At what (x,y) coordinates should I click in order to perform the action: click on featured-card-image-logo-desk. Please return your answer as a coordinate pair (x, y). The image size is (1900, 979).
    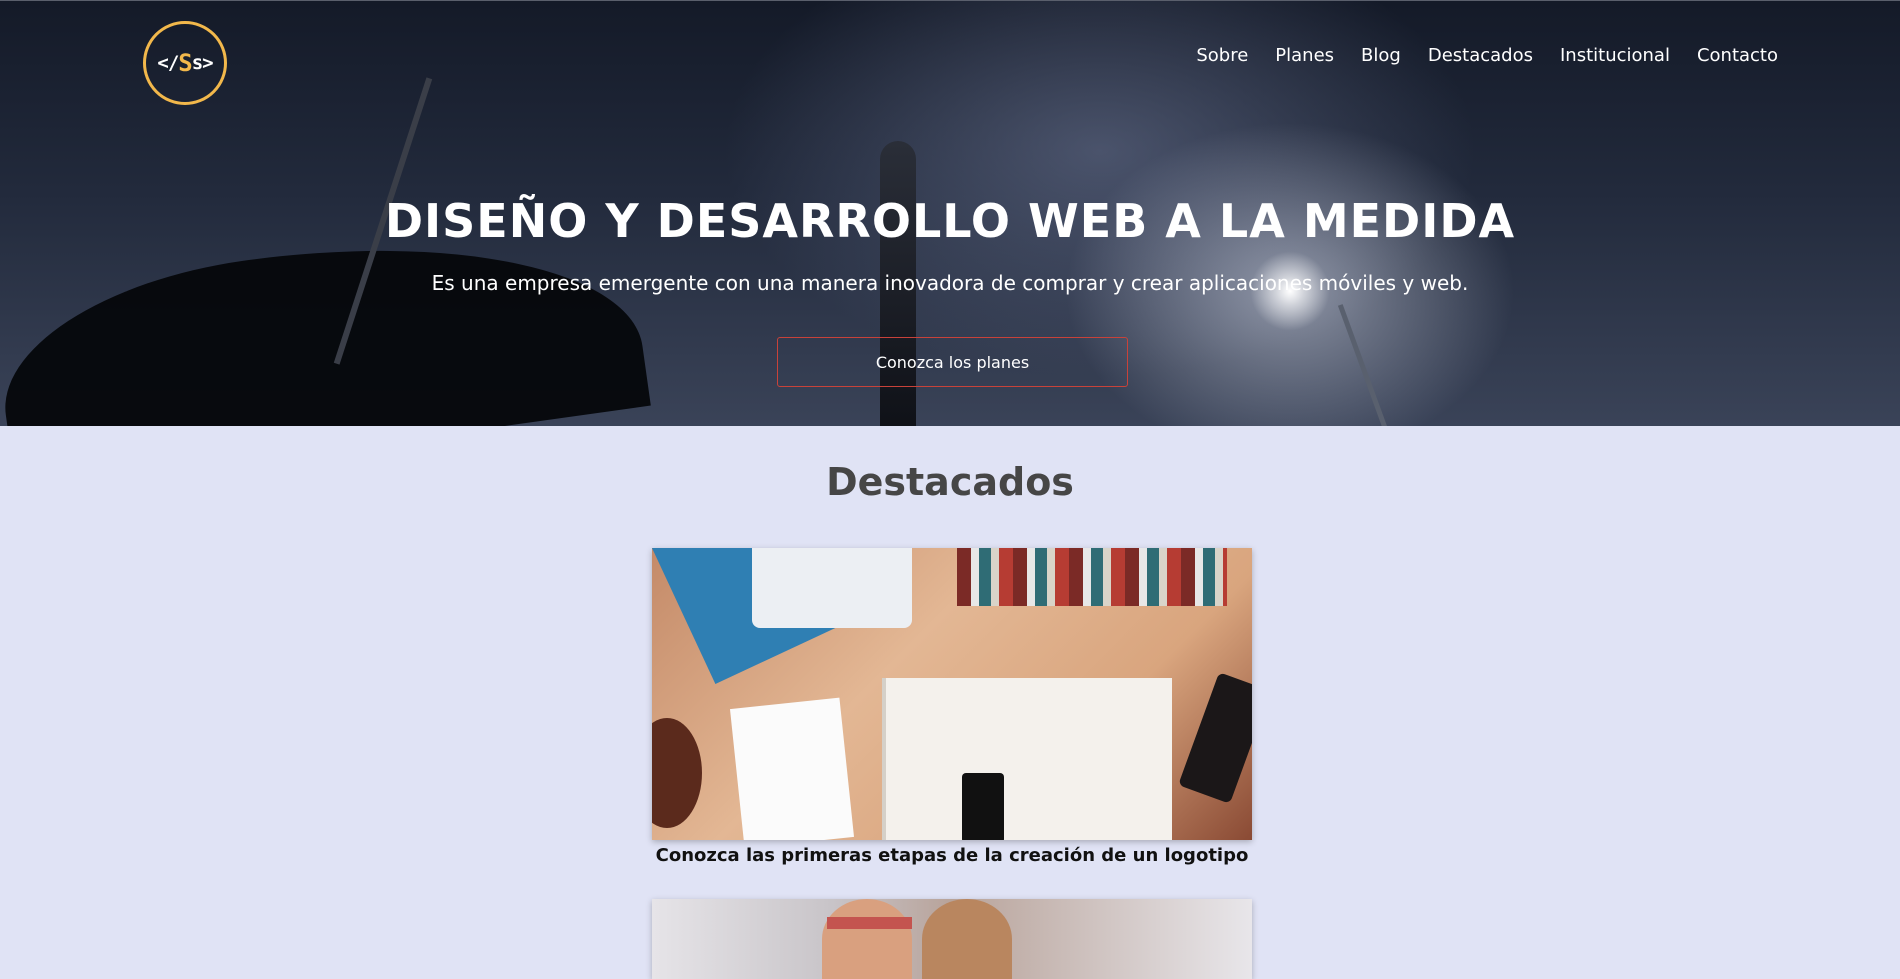
    Looking at the image, I should click on (952, 694).